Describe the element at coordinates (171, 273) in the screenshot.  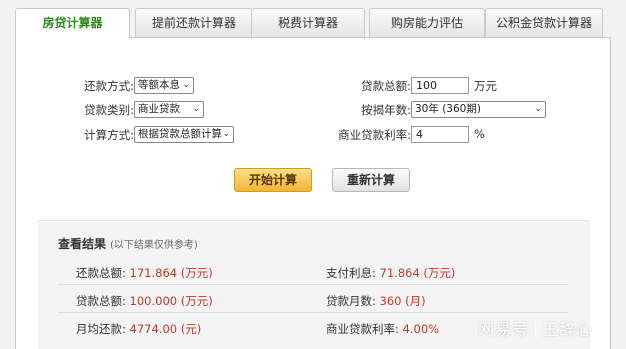
I see `total-repay-value: 171.864 (万元)` at that location.